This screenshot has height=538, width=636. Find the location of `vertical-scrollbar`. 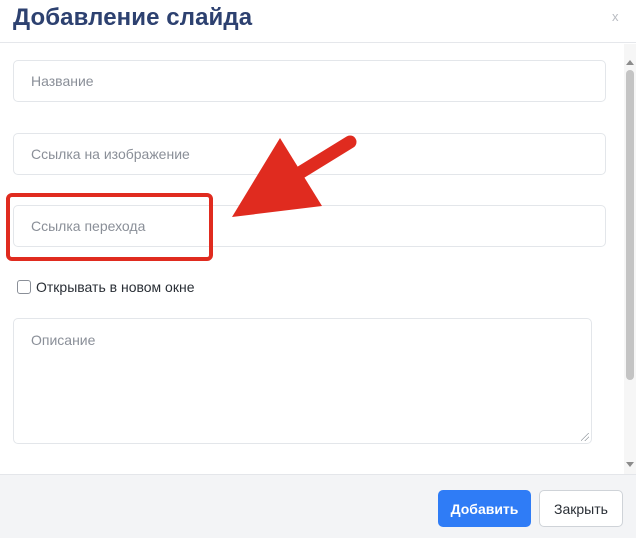

vertical-scrollbar is located at coordinates (630, 259).